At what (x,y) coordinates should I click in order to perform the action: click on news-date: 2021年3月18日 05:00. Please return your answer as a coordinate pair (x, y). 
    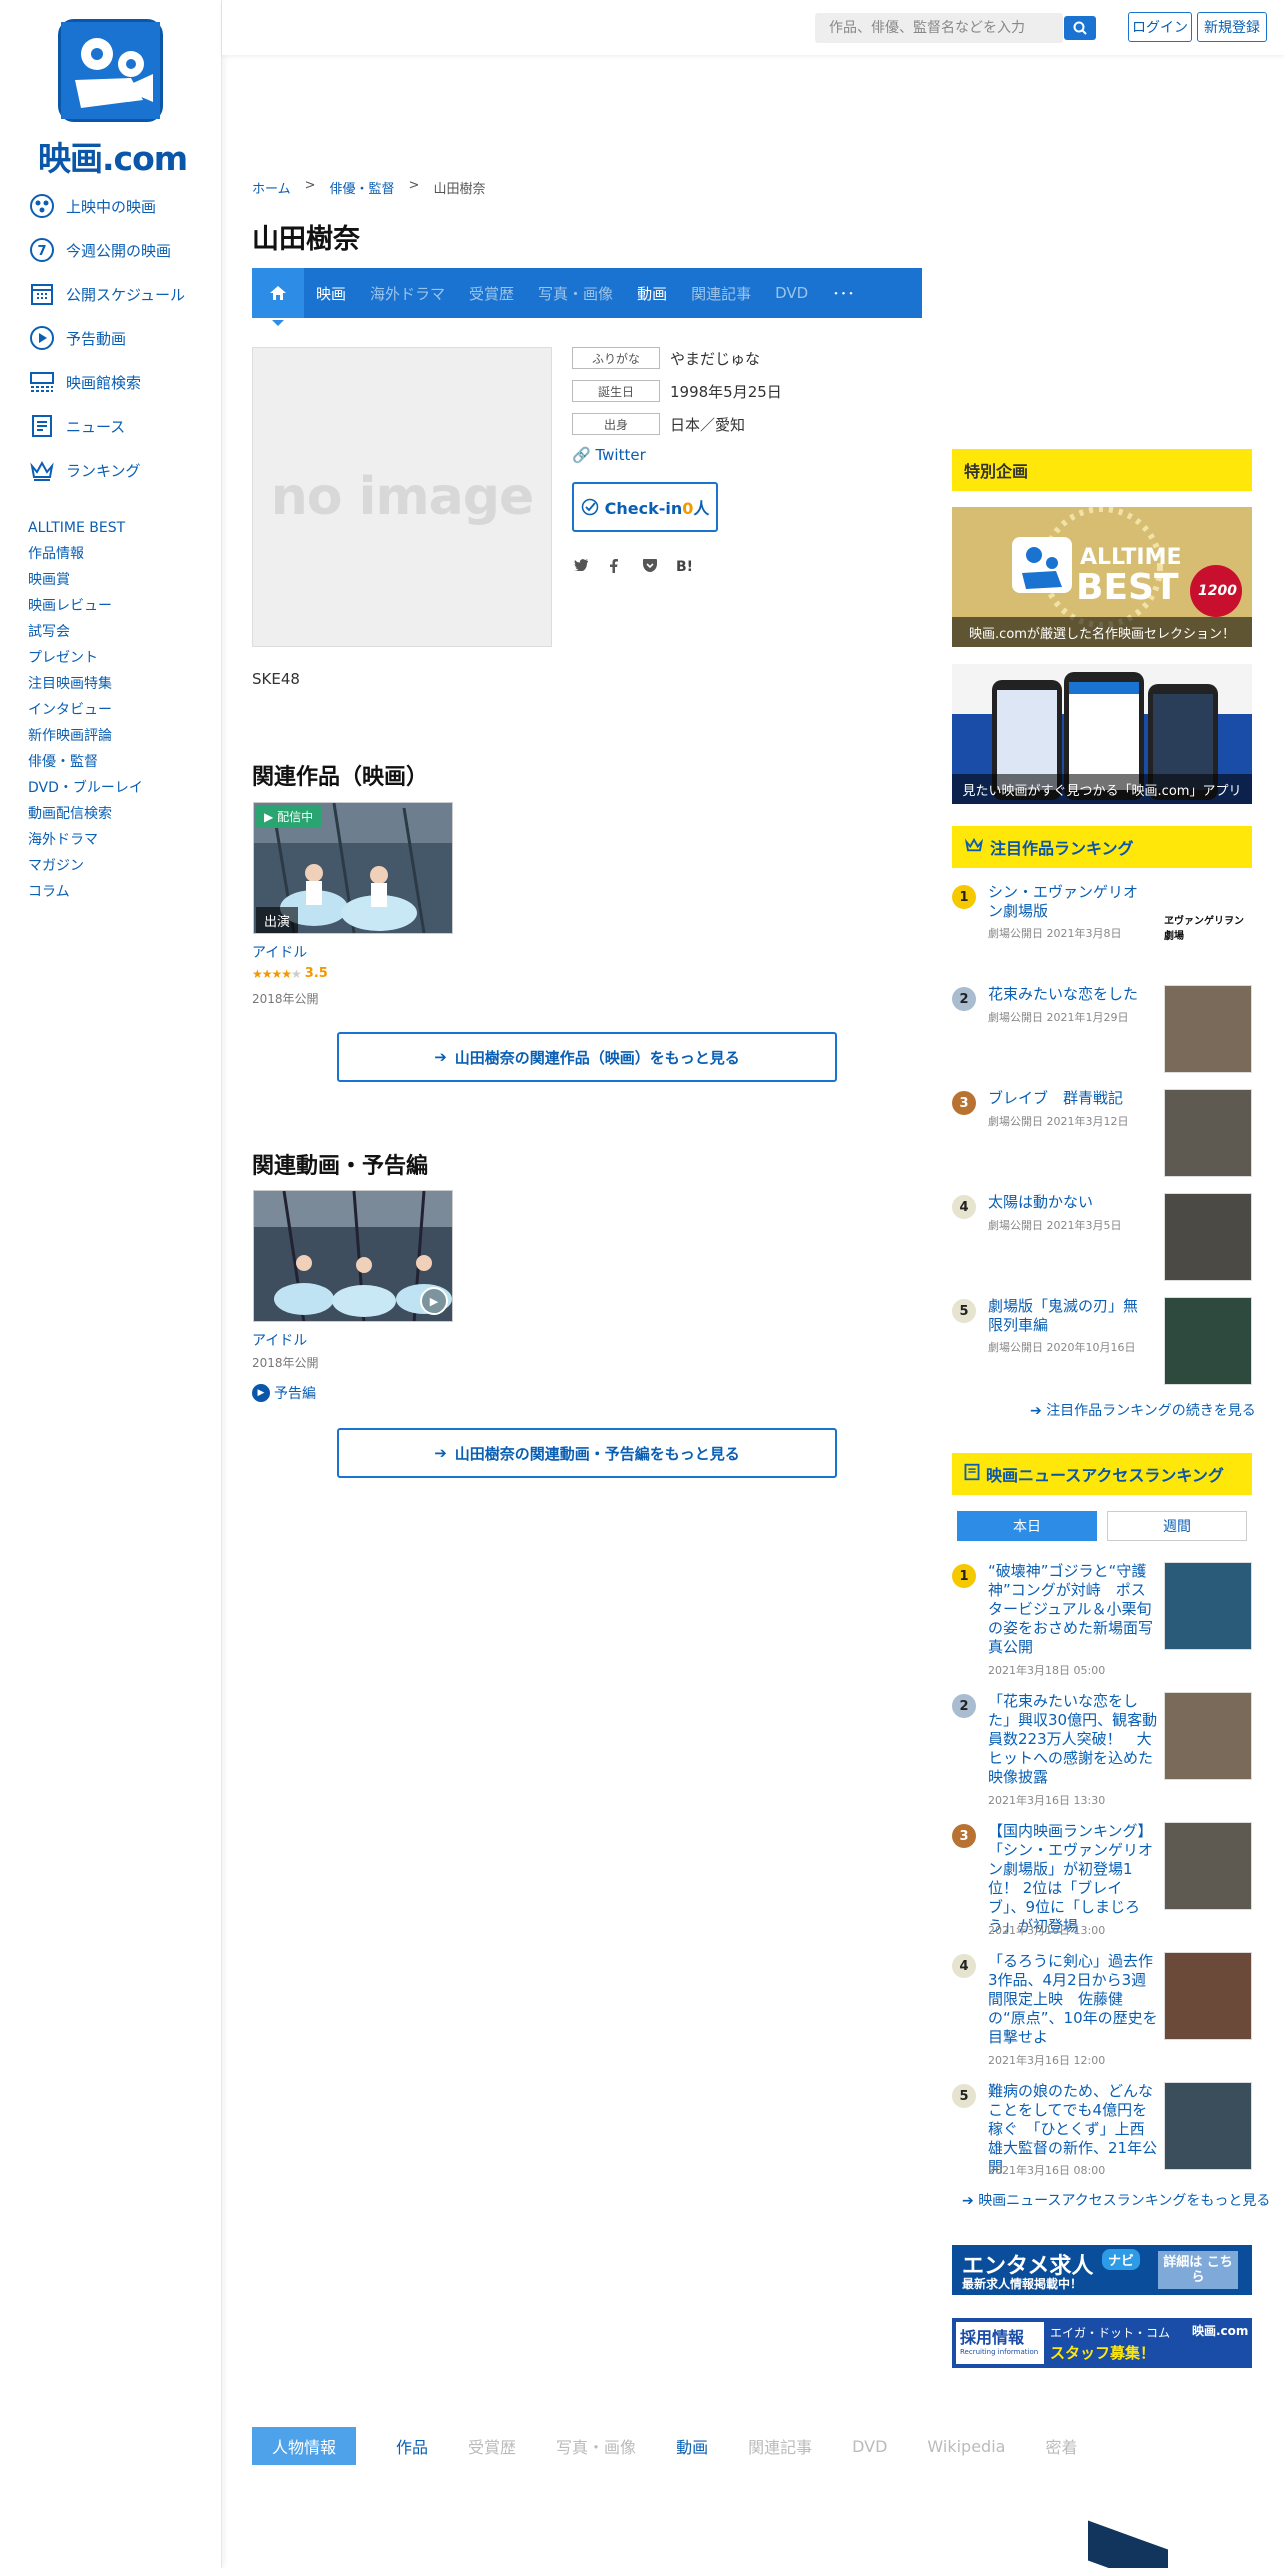
    Looking at the image, I should click on (1047, 1670).